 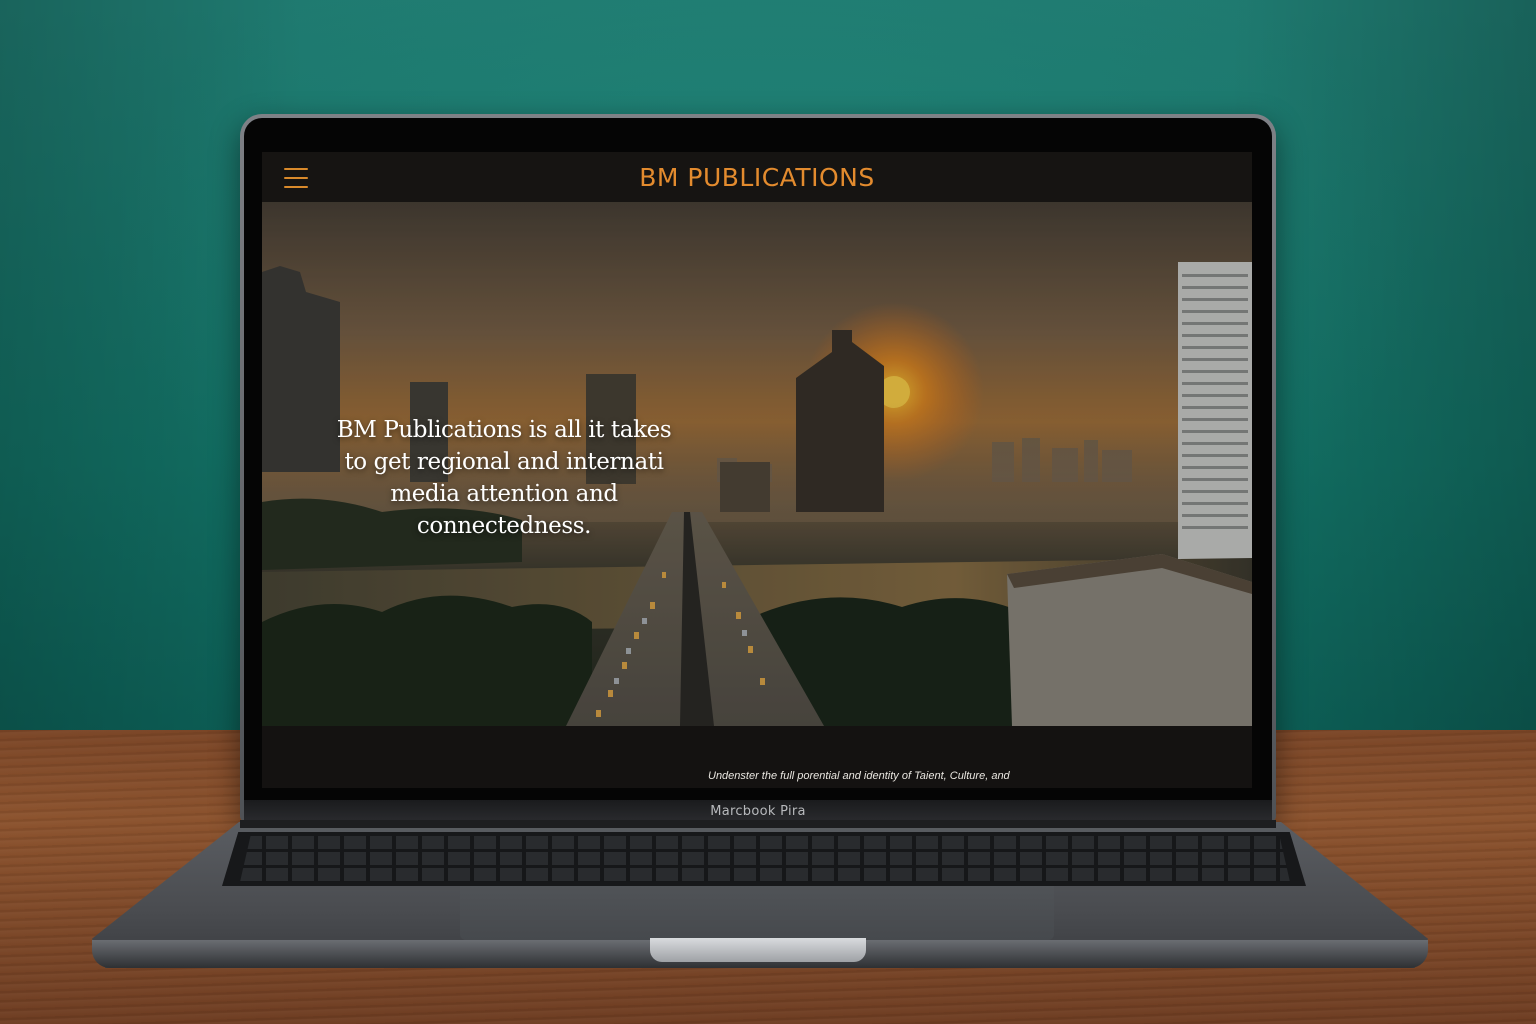 What do you see at coordinates (765, 859) in the screenshot?
I see `keyboard-keys` at bounding box center [765, 859].